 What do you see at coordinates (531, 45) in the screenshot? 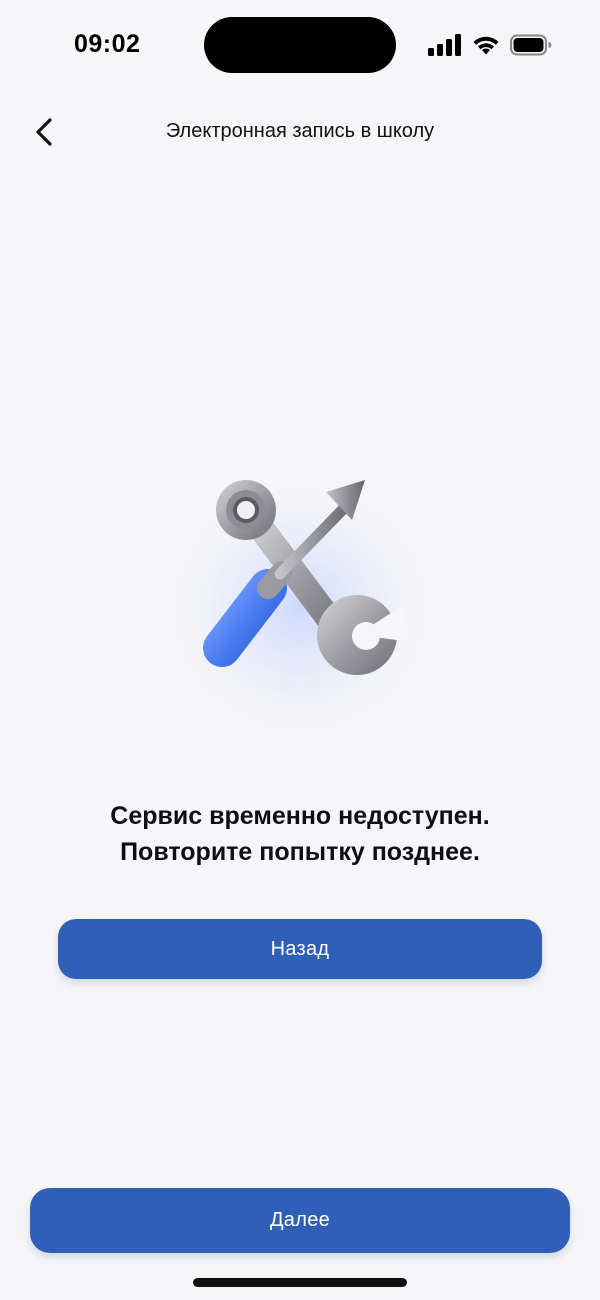
I see `battery-icon` at bounding box center [531, 45].